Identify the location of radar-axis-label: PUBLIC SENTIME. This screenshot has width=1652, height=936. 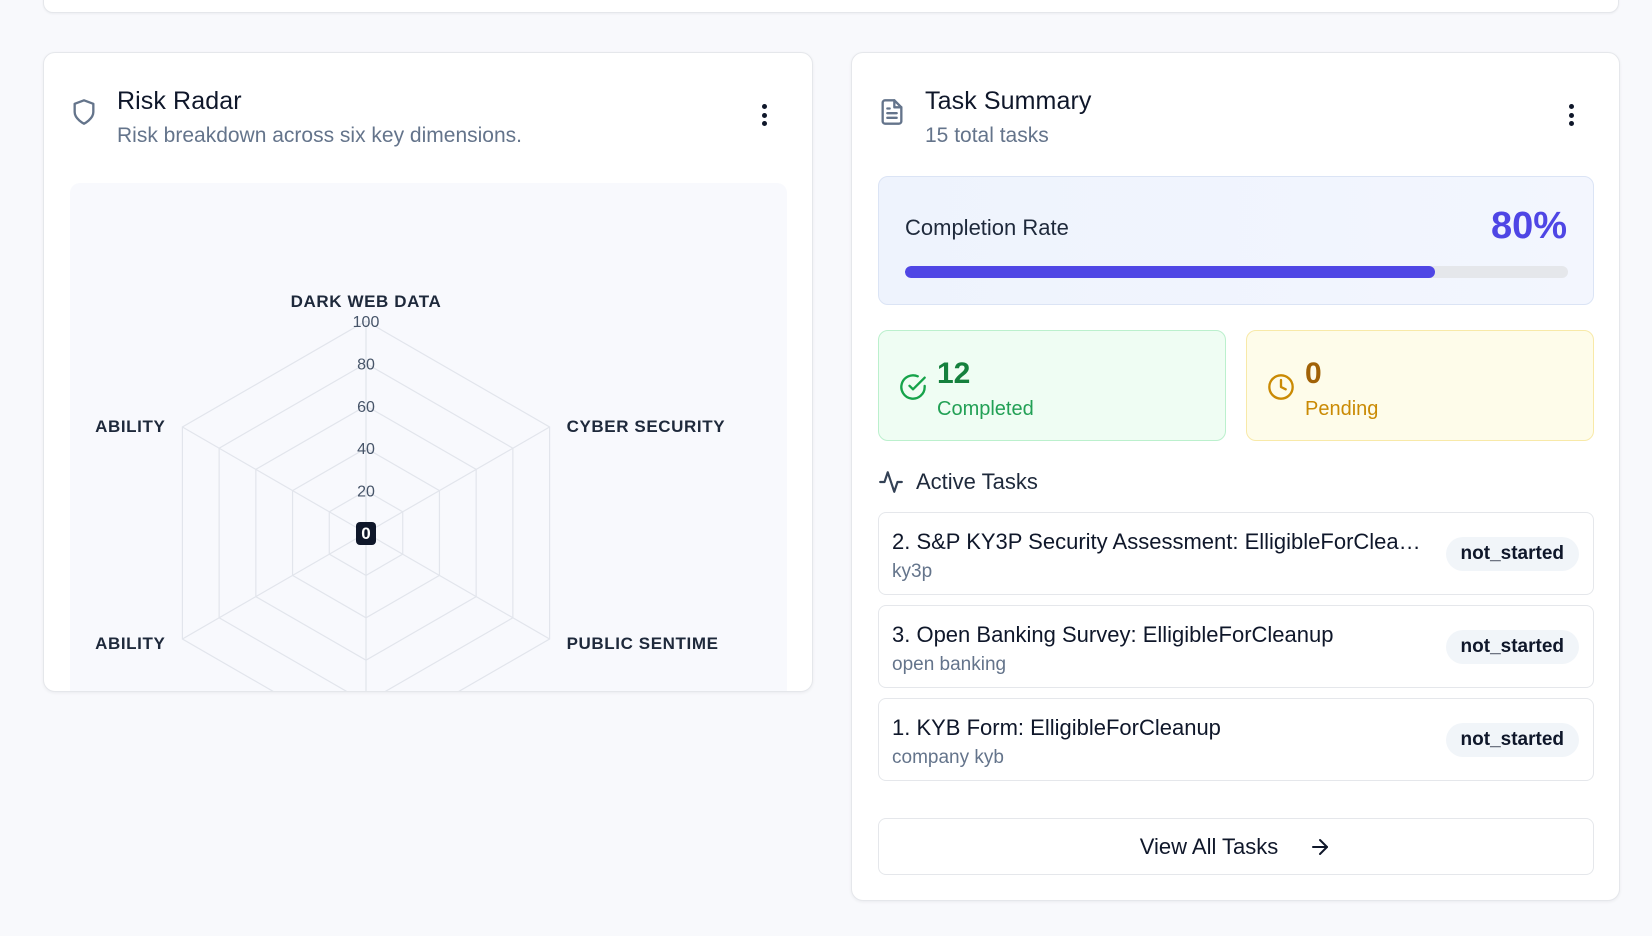
(643, 643).